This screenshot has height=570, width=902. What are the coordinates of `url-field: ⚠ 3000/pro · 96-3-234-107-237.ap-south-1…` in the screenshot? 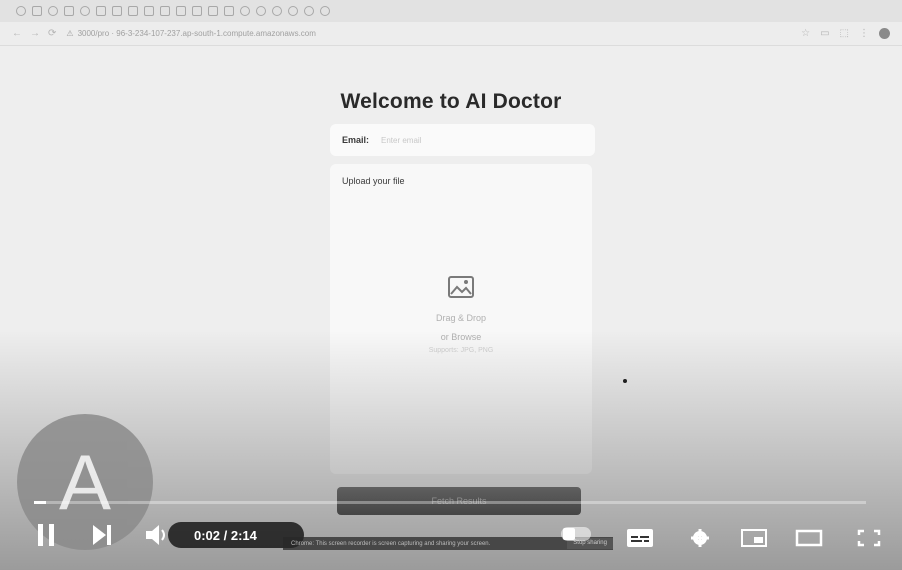 It's located at (246, 34).